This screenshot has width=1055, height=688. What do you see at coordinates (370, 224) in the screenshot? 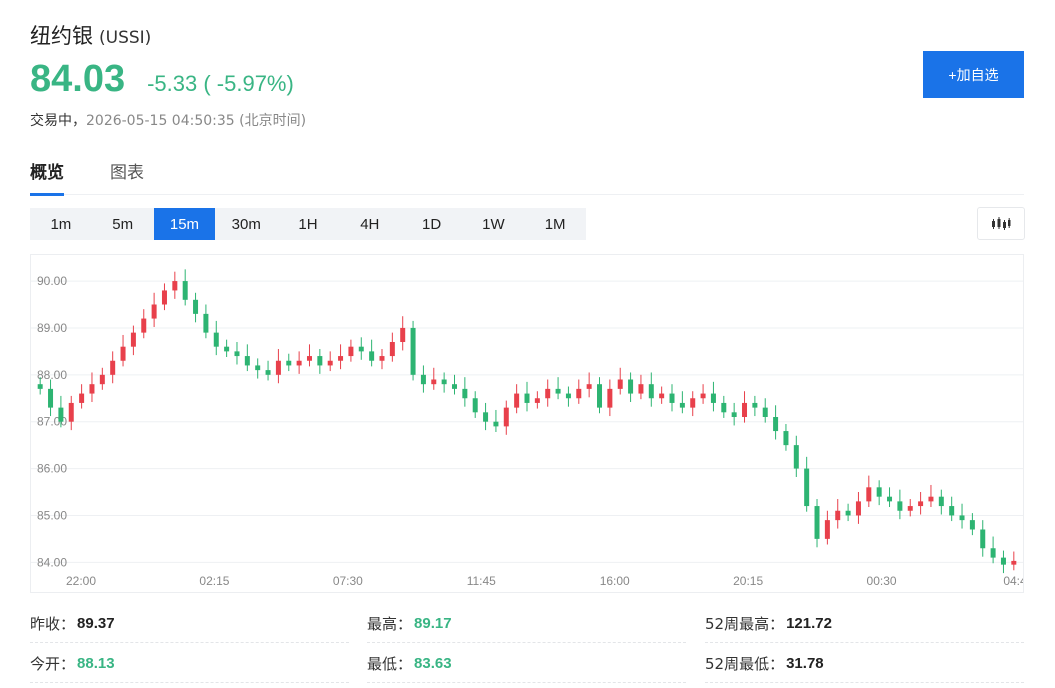
I see `period-4h: 4H` at bounding box center [370, 224].